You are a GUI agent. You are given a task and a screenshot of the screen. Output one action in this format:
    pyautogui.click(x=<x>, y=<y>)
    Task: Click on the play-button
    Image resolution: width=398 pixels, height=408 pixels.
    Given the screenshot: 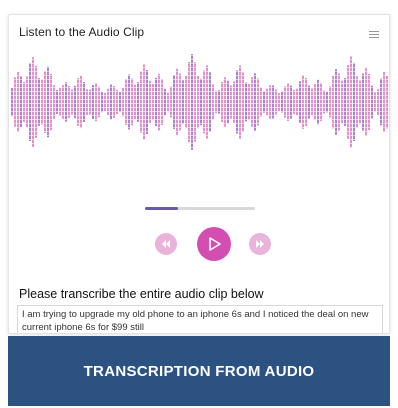 What is the action you would take?
    pyautogui.click(x=214, y=244)
    